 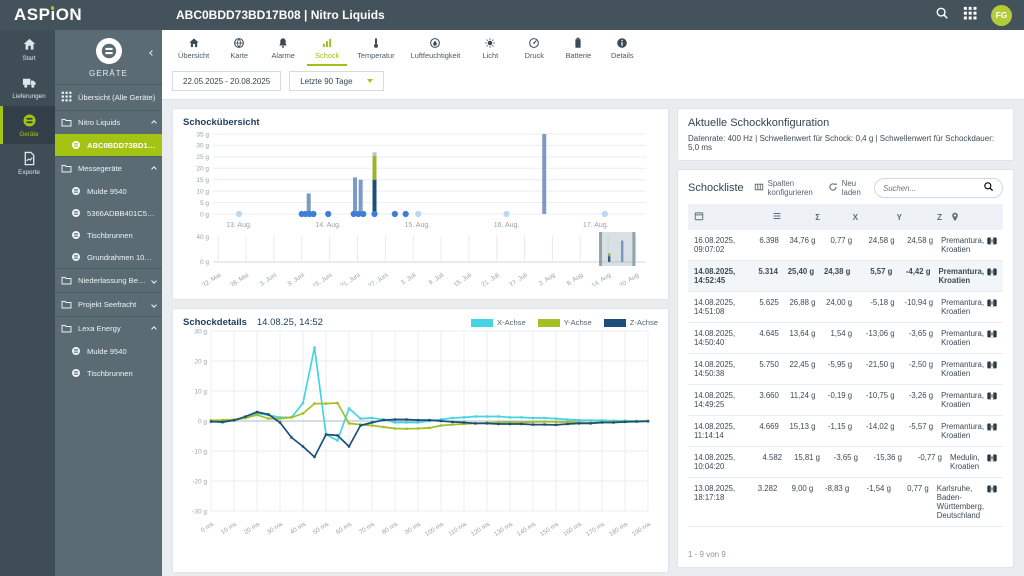 What do you see at coordinates (436, 50) in the screenshot?
I see `tab-luftfeuchtigkeit: Luftfeuchtigkeit` at bounding box center [436, 50].